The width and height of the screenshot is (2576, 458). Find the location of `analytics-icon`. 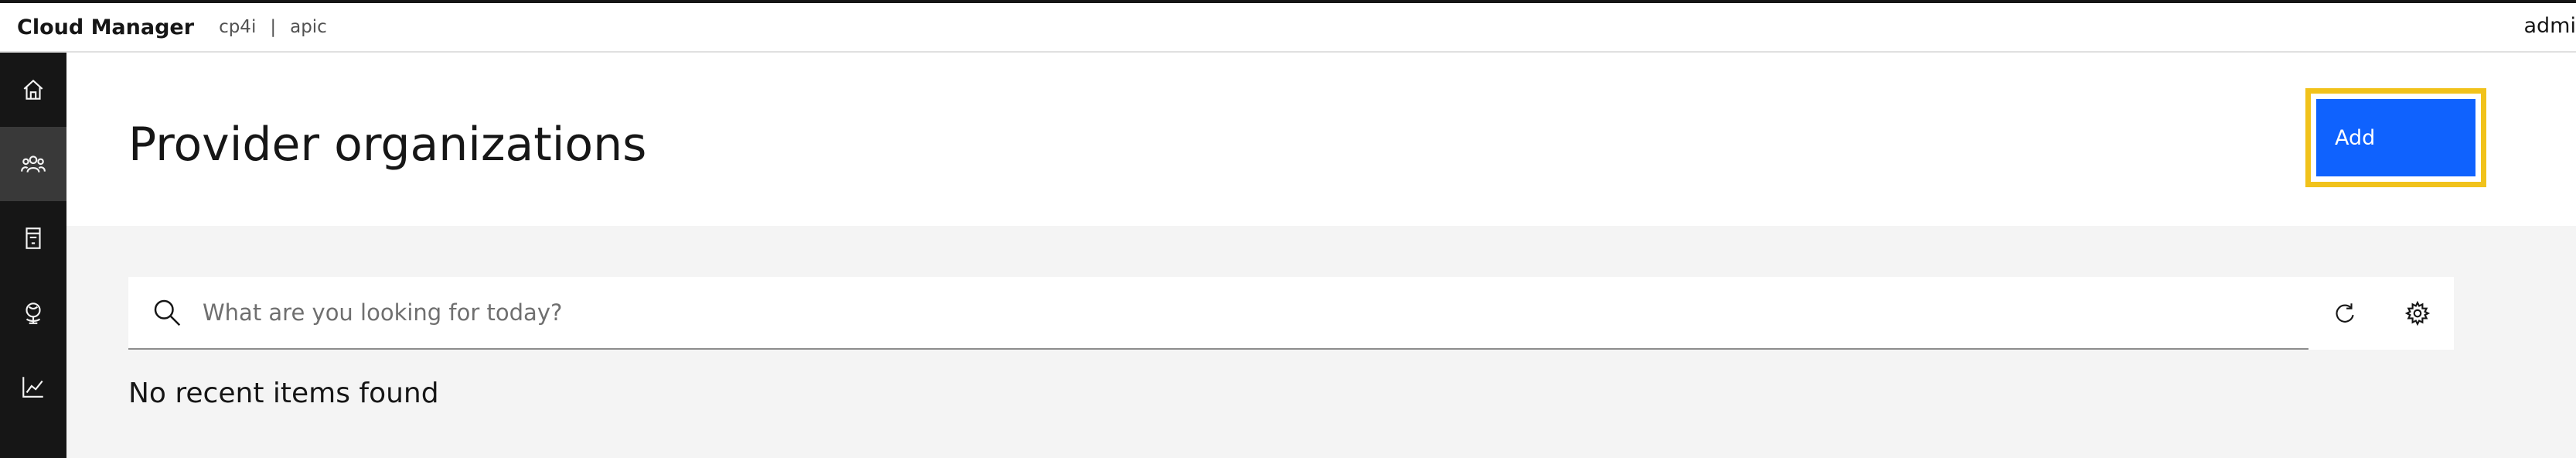

analytics-icon is located at coordinates (32, 387).